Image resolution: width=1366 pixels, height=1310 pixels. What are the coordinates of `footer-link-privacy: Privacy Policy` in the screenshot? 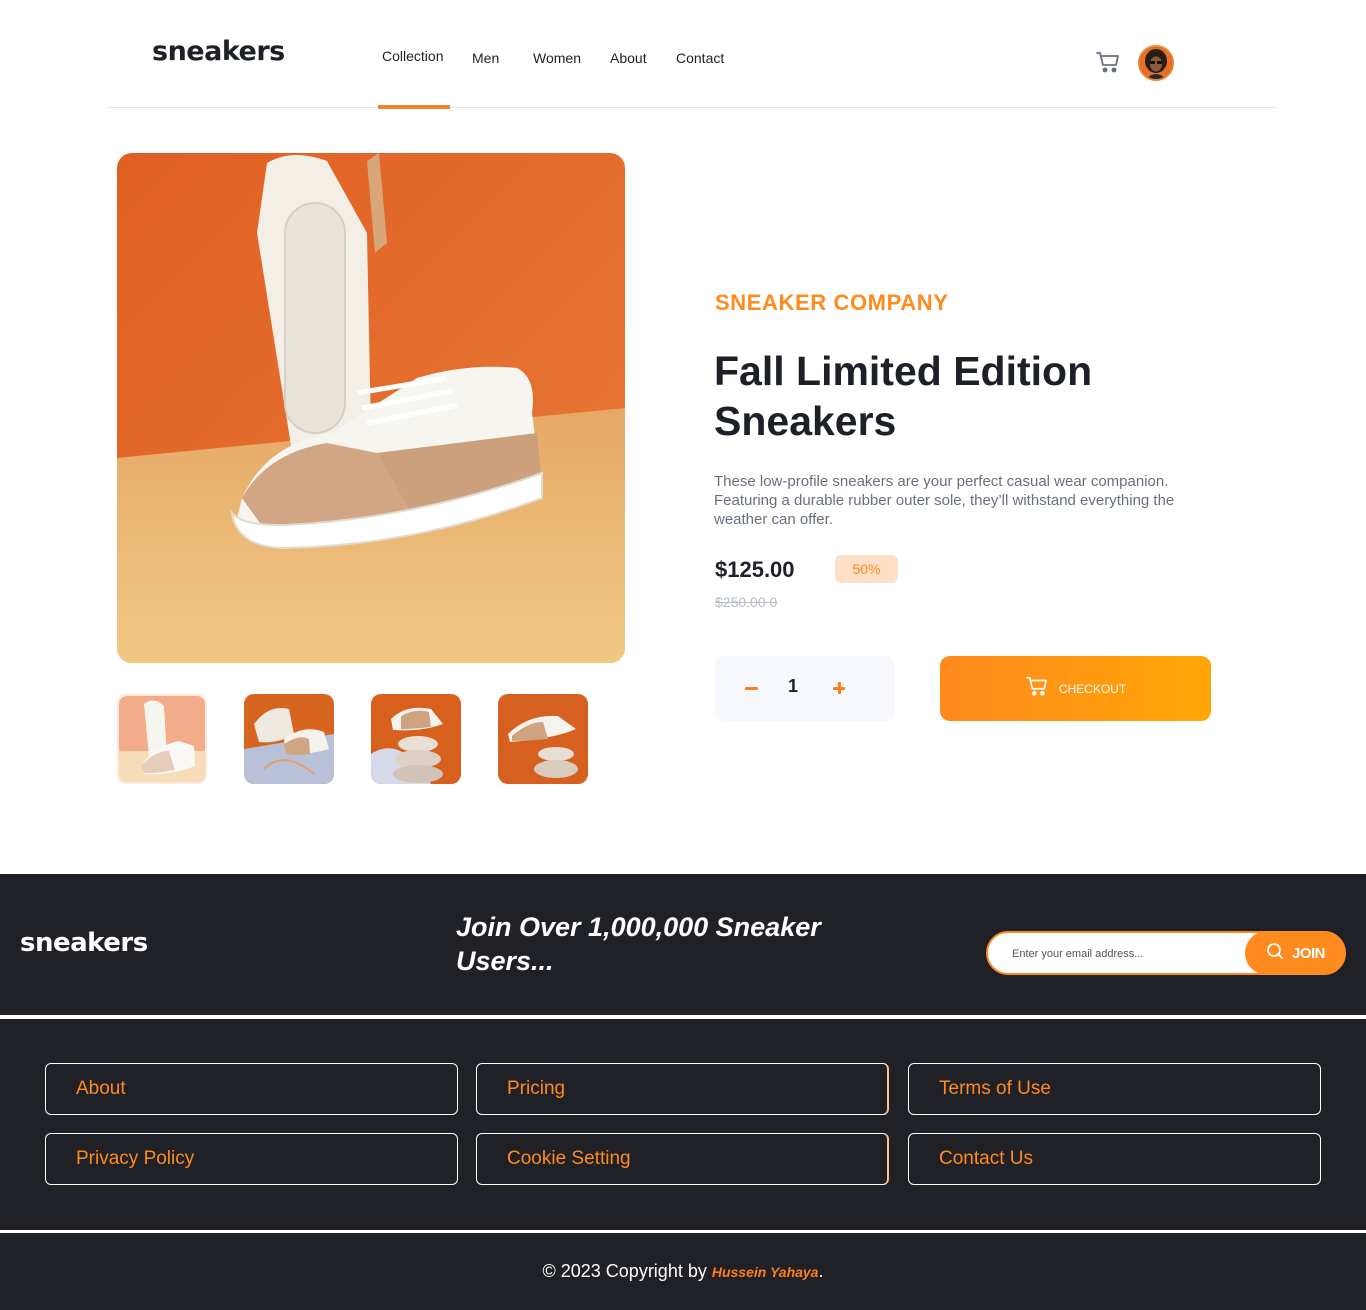 It's located at (251, 1159).